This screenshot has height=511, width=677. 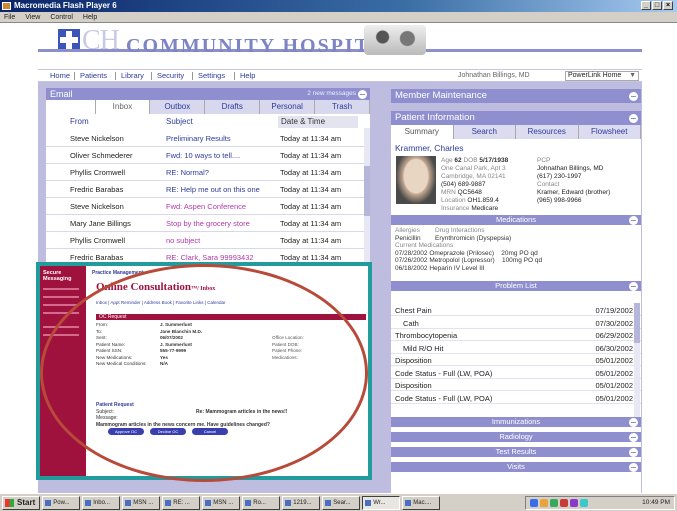 What do you see at coordinates (614, 323) in the screenshot?
I see `problem-date: 07/30/2002` at bounding box center [614, 323].